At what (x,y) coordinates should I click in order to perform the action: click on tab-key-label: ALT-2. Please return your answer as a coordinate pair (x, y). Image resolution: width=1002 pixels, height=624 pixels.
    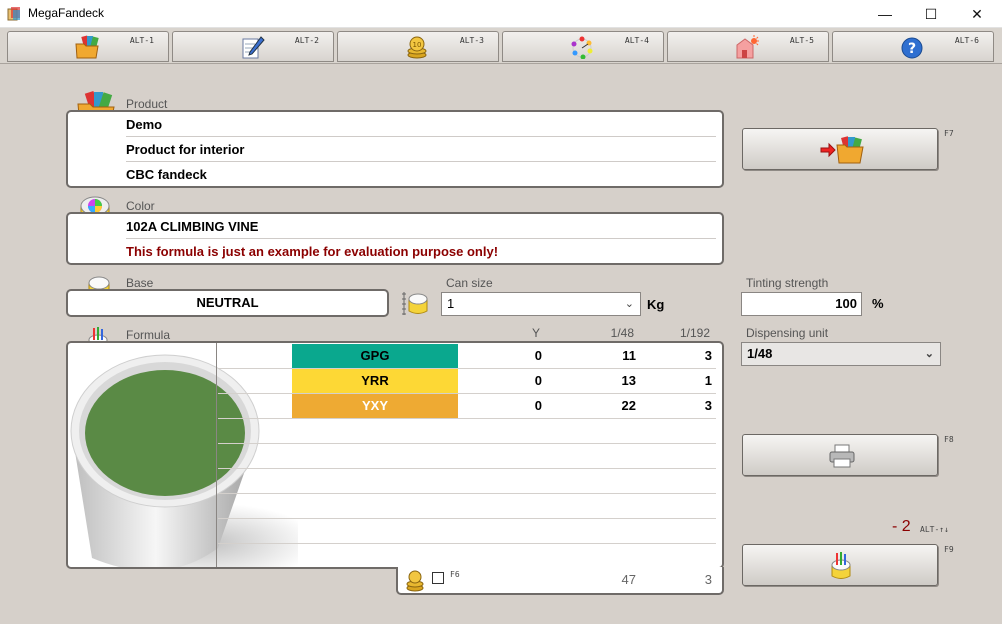
    Looking at the image, I should click on (306, 40).